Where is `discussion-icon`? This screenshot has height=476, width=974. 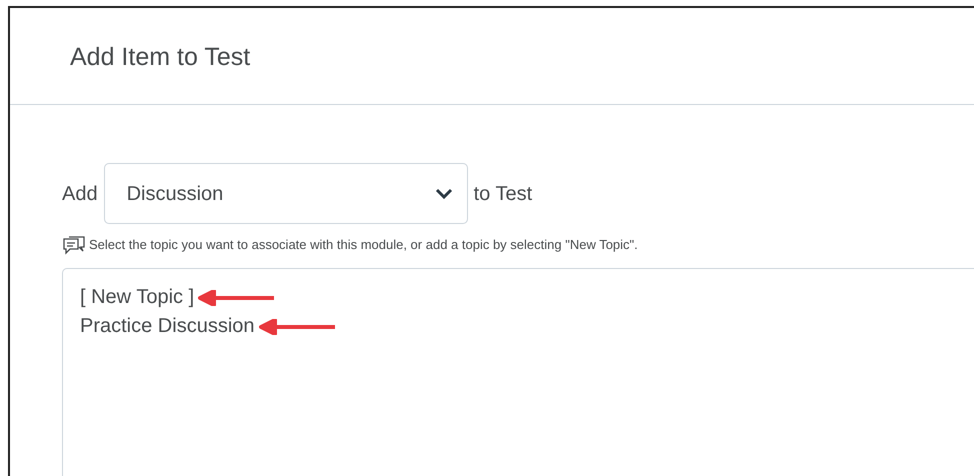 discussion-icon is located at coordinates (74, 245).